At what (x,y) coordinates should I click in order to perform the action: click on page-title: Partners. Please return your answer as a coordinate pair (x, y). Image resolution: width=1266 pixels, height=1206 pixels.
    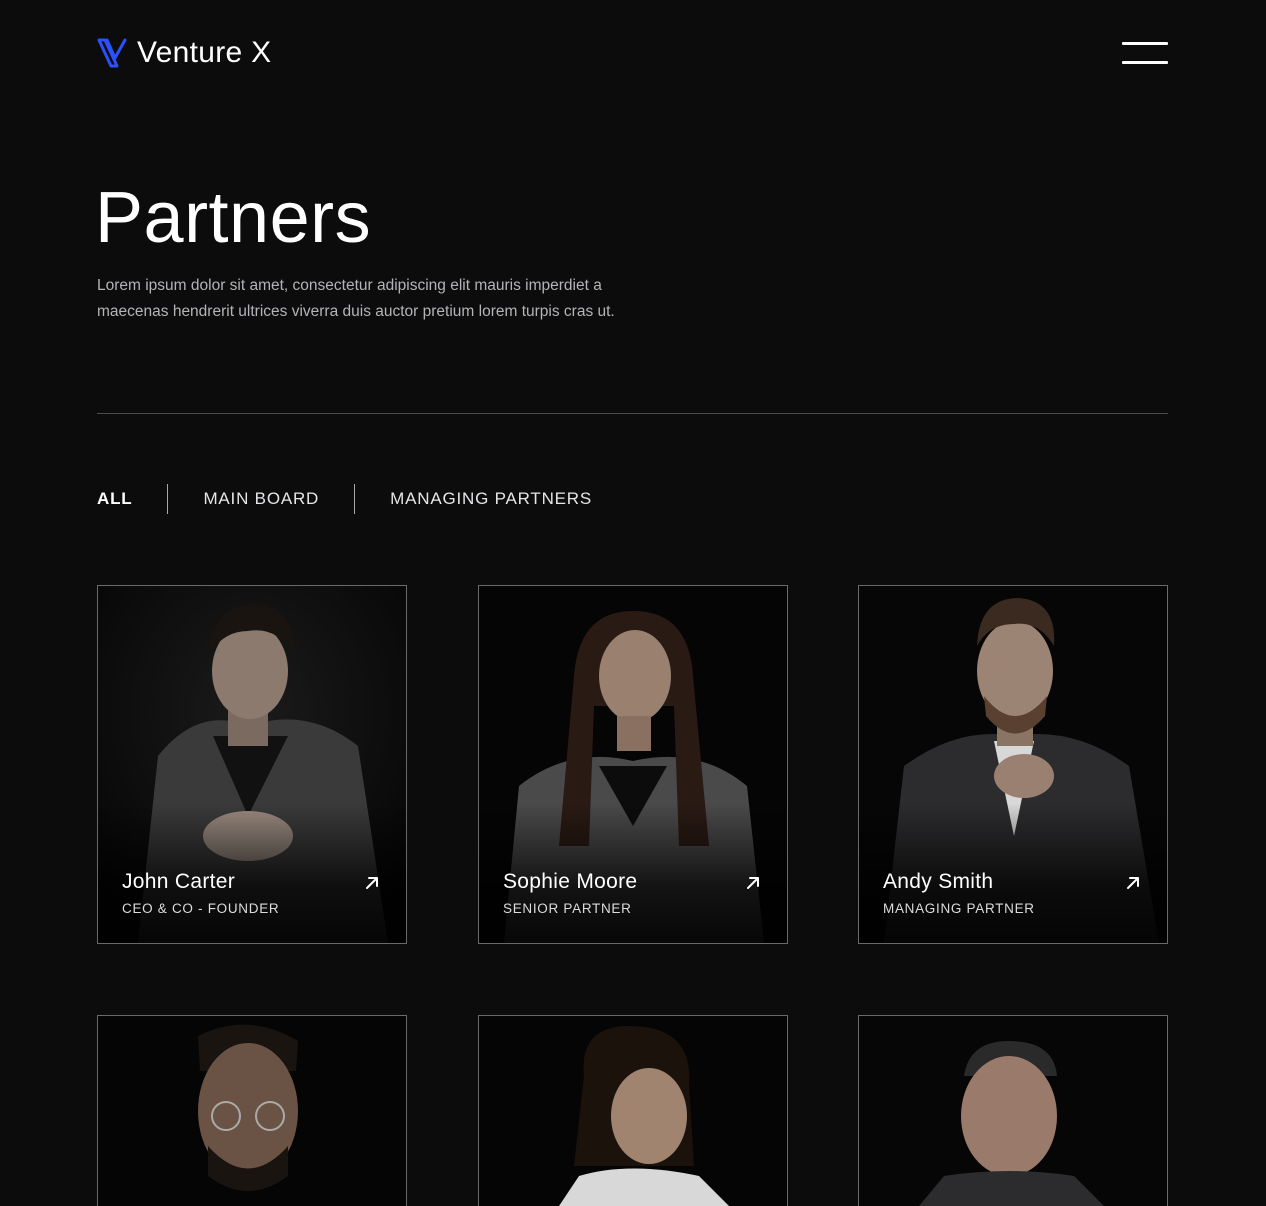
    Looking at the image, I should click on (233, 218).